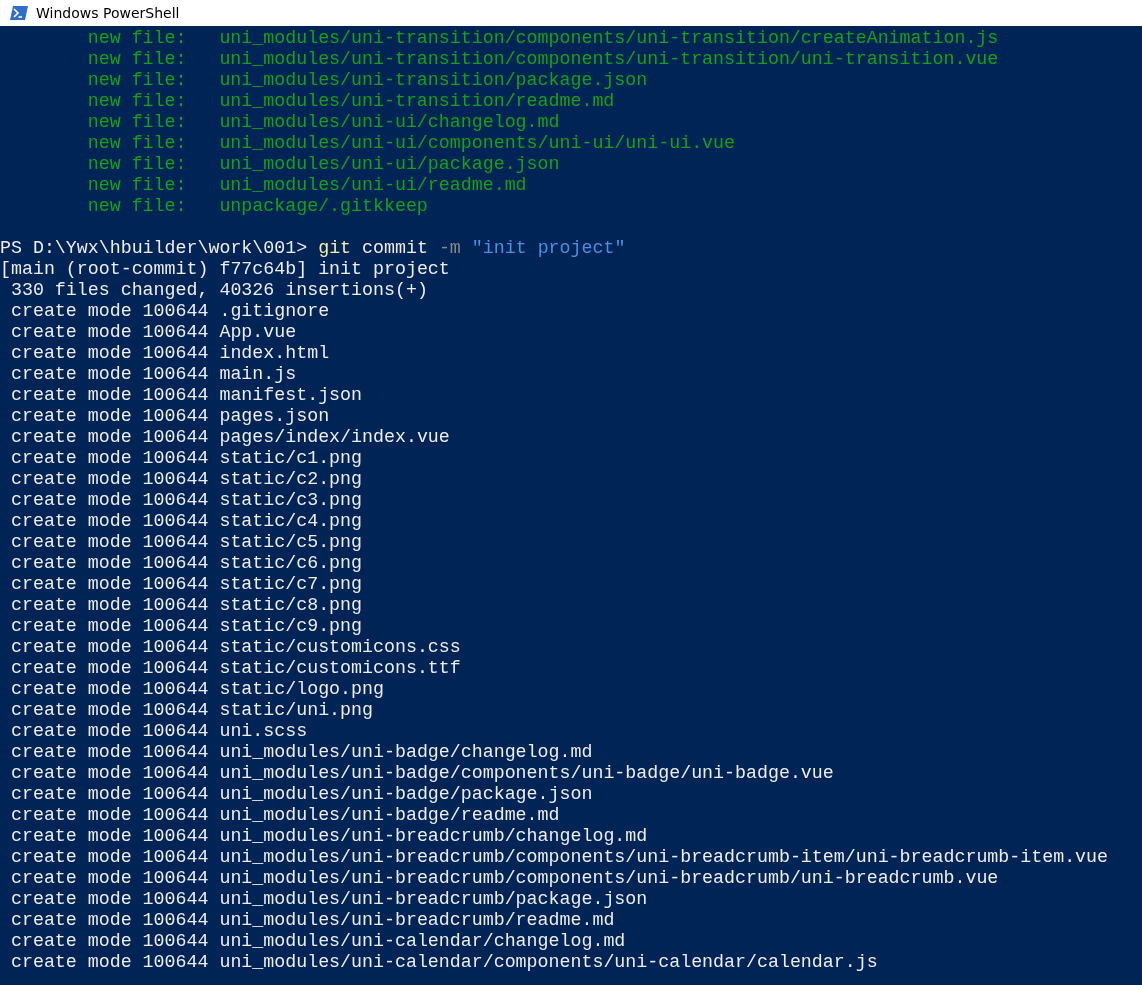  What do you see at coordinates (186, 479) in the screenshot?
I see `output-line: create mode 100644 static/c2.png` at bounding box center [186, 479].